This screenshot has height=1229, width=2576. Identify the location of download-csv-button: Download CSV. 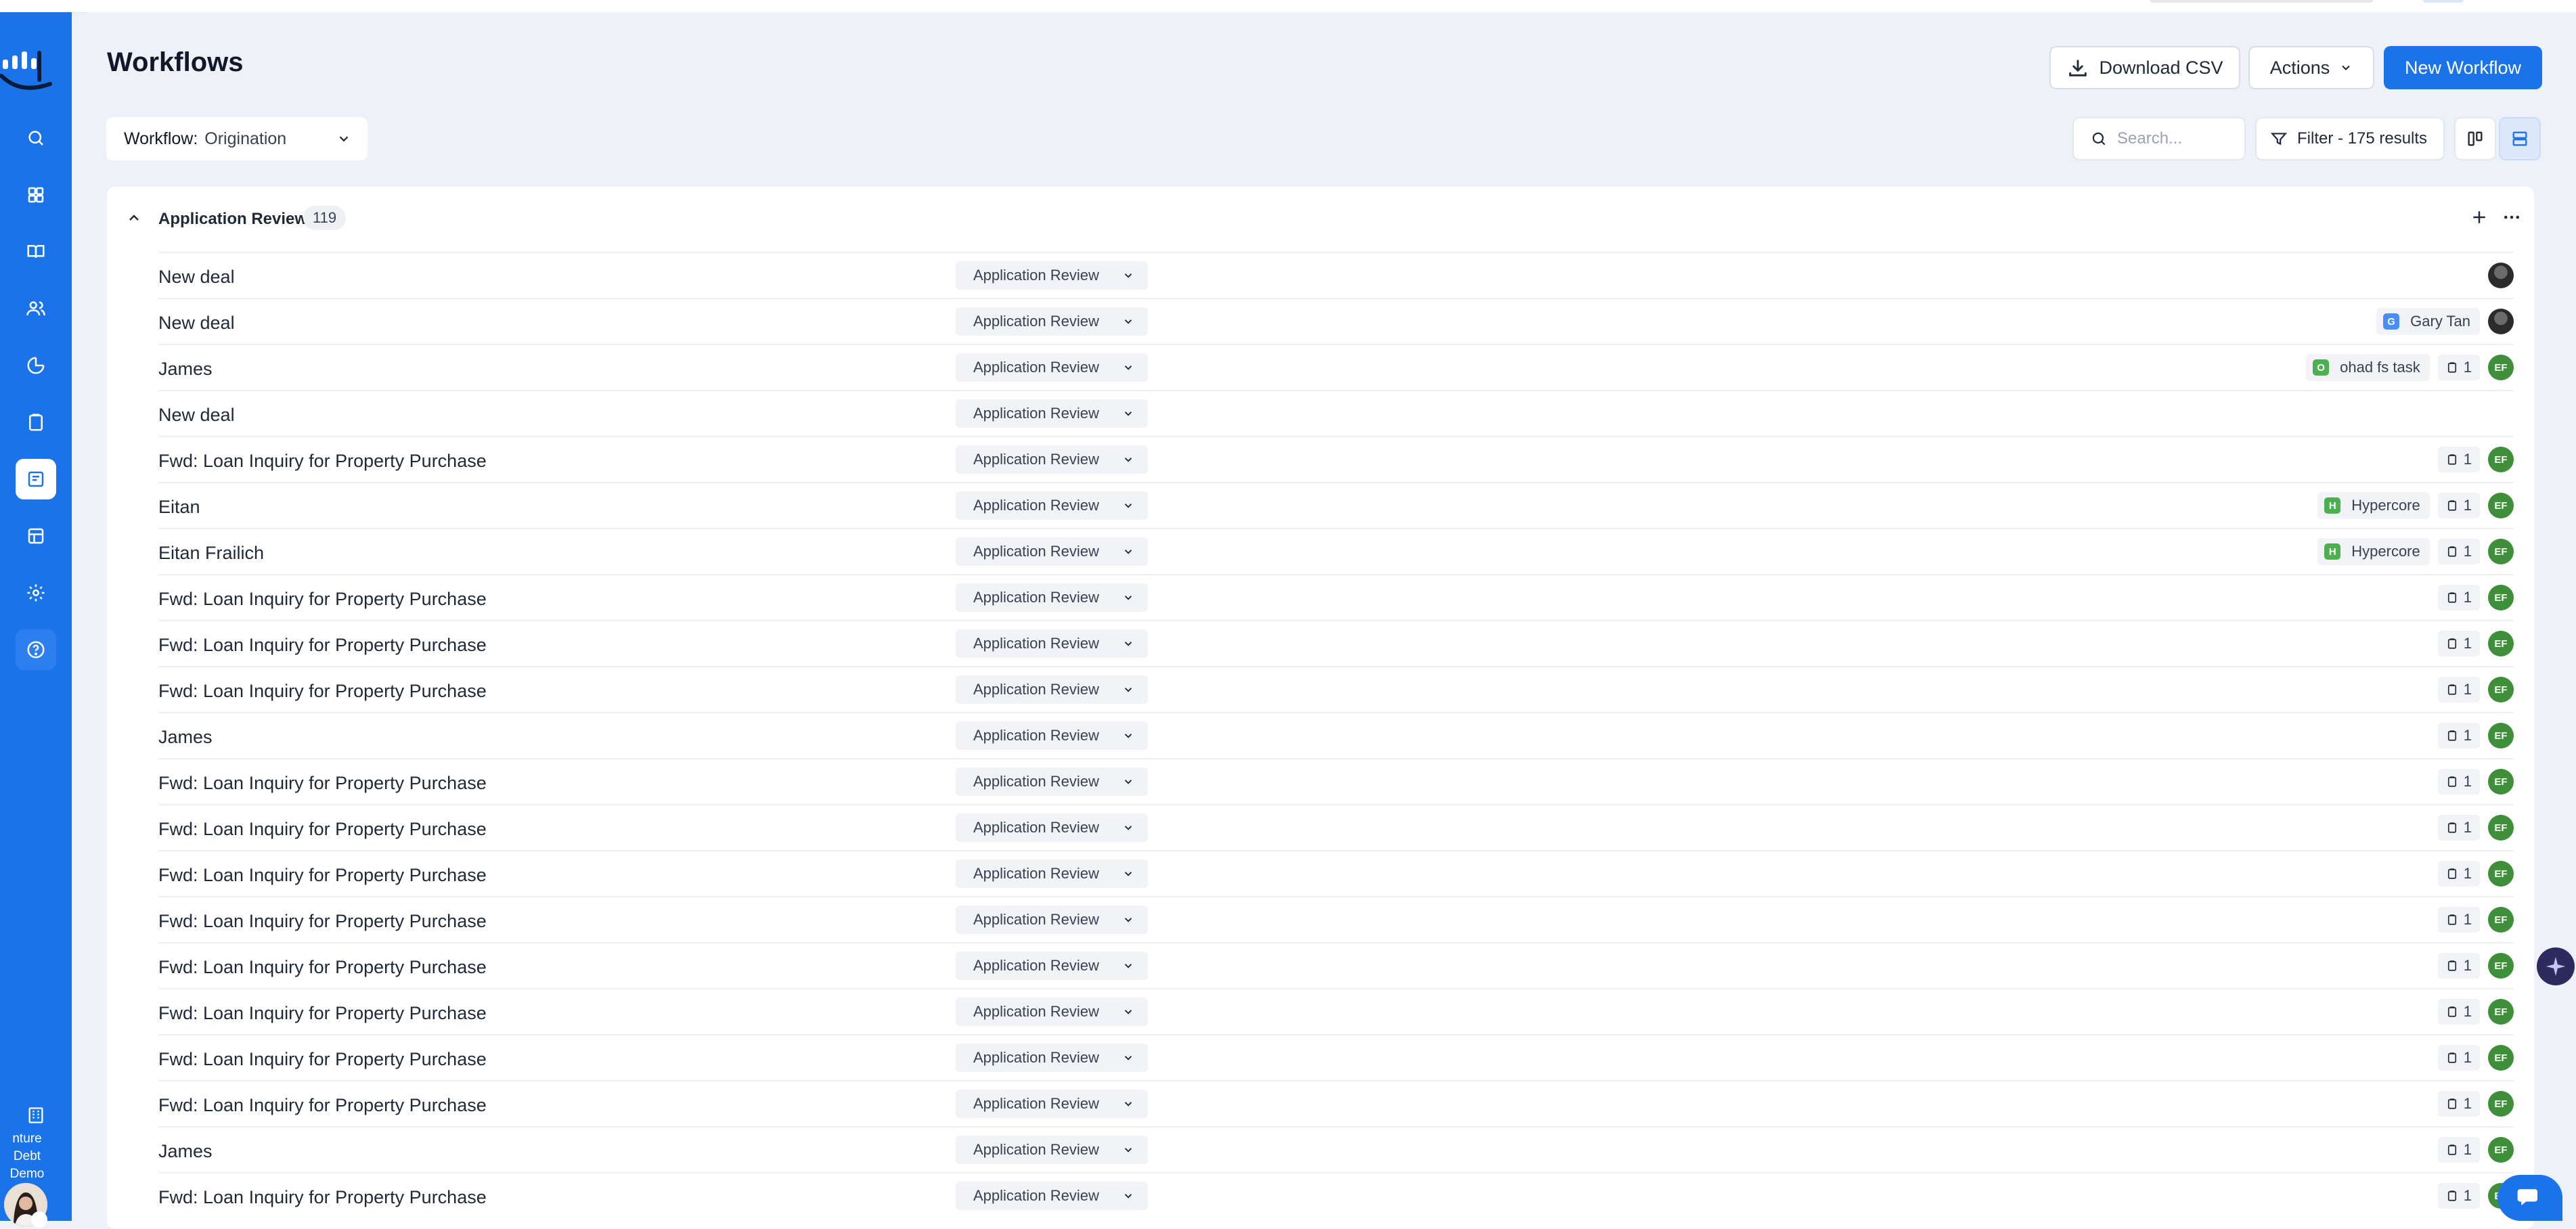
(2144, 67).